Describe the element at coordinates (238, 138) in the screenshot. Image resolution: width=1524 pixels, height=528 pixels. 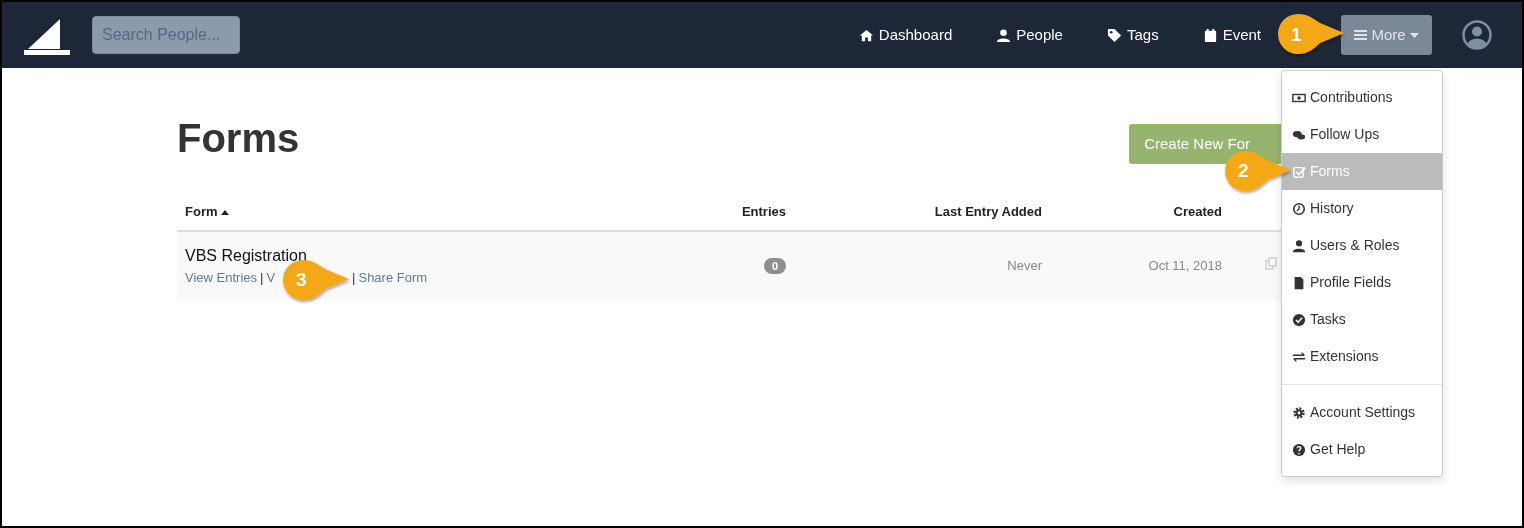
I see `page-title: Forms` at that location.